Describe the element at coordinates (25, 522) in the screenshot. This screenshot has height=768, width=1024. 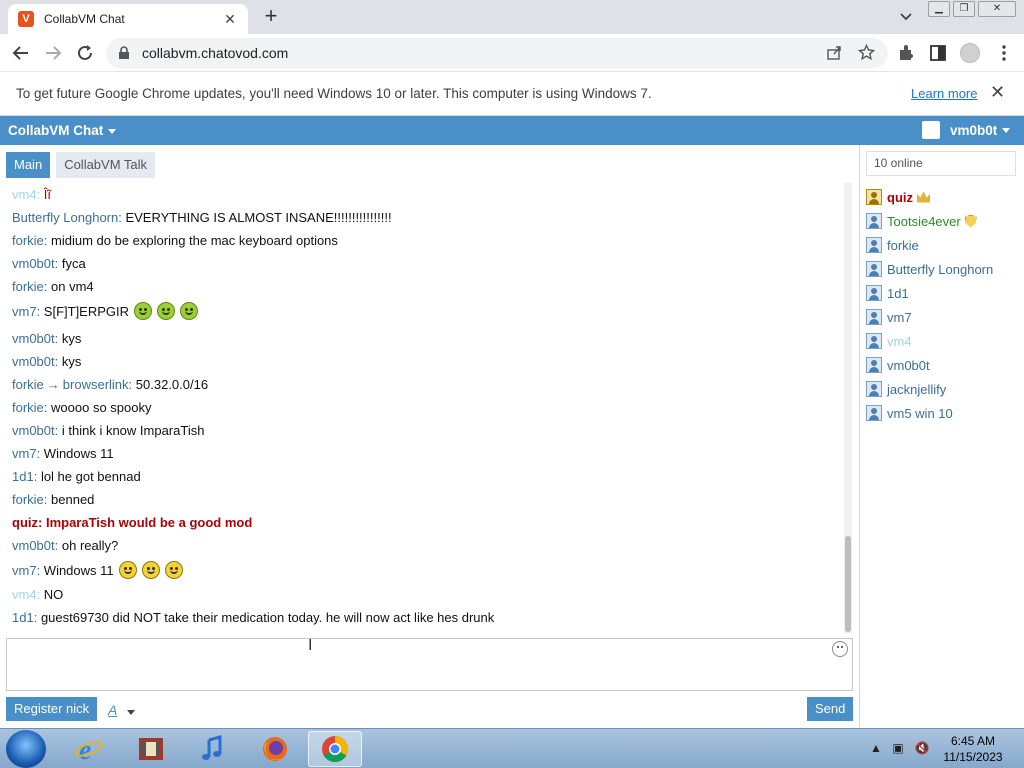
I see `message-nick: quiz` at that location.